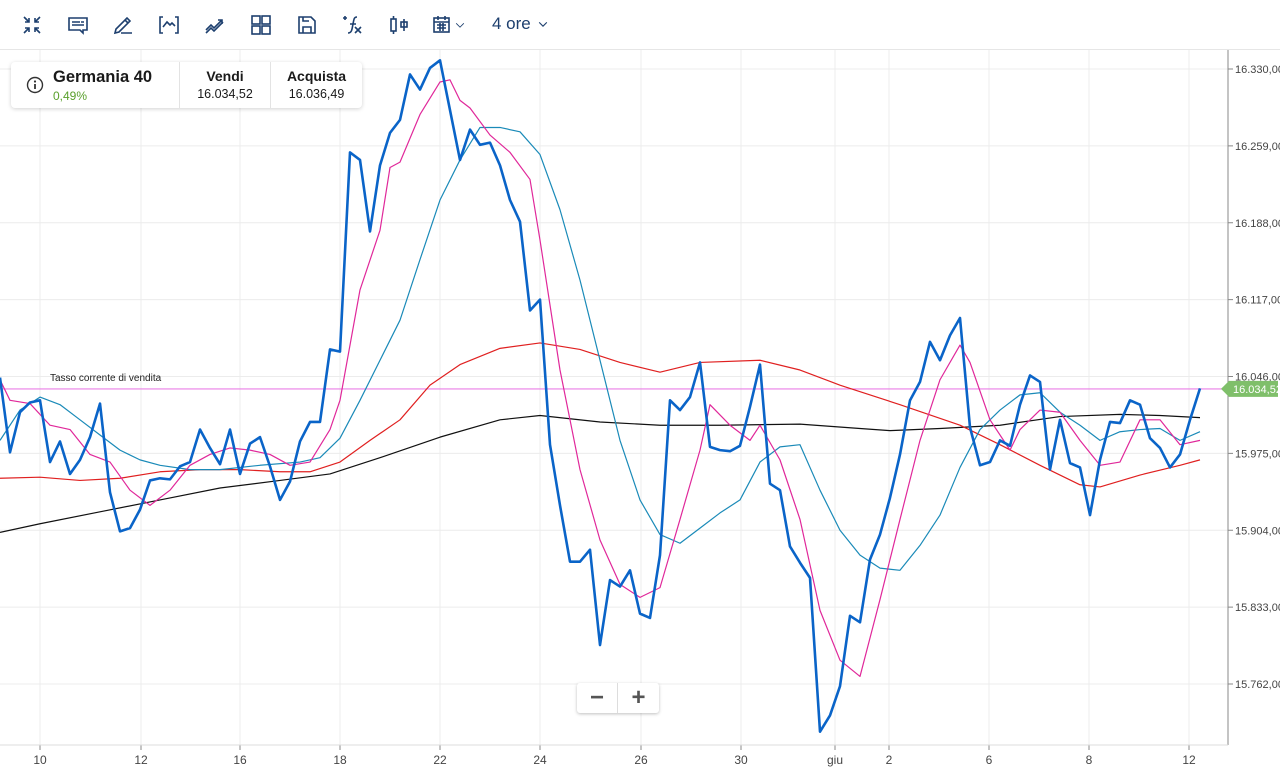 The width and height of the screenshot is (1280, 775). I want to click on x-tick-label: 18, so click(340, 760).